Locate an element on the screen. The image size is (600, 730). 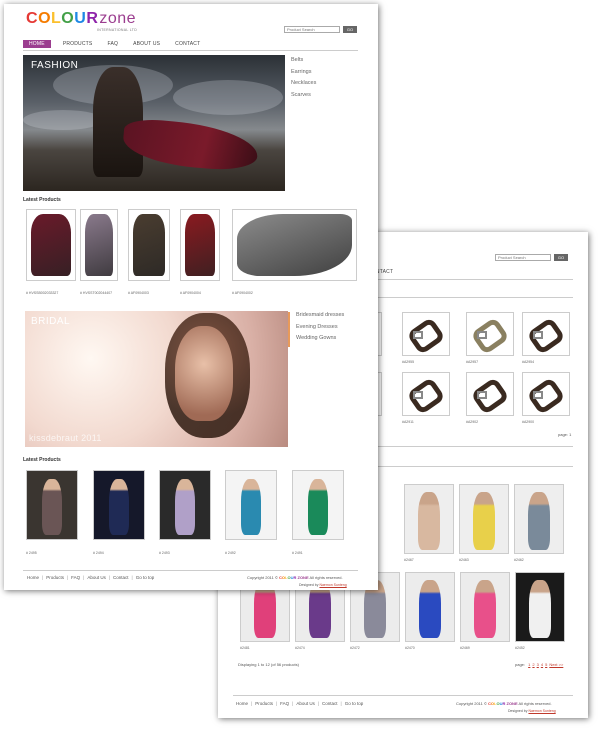
bridal-hero-banner: BRIDAL kissdebraut 2011 is located at coordinates (156, 379).